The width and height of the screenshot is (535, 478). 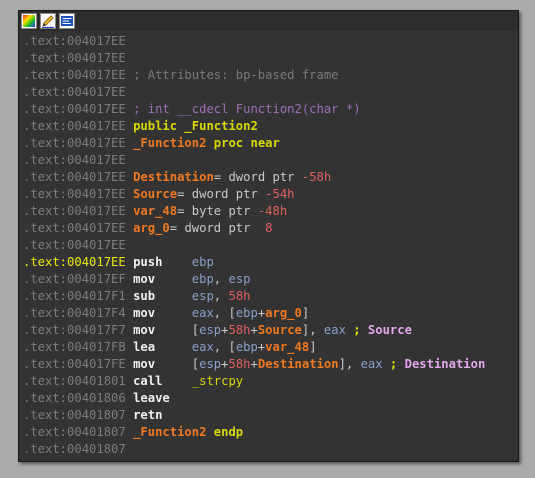 I want to click on toolbar, so click(x=268, y=21).